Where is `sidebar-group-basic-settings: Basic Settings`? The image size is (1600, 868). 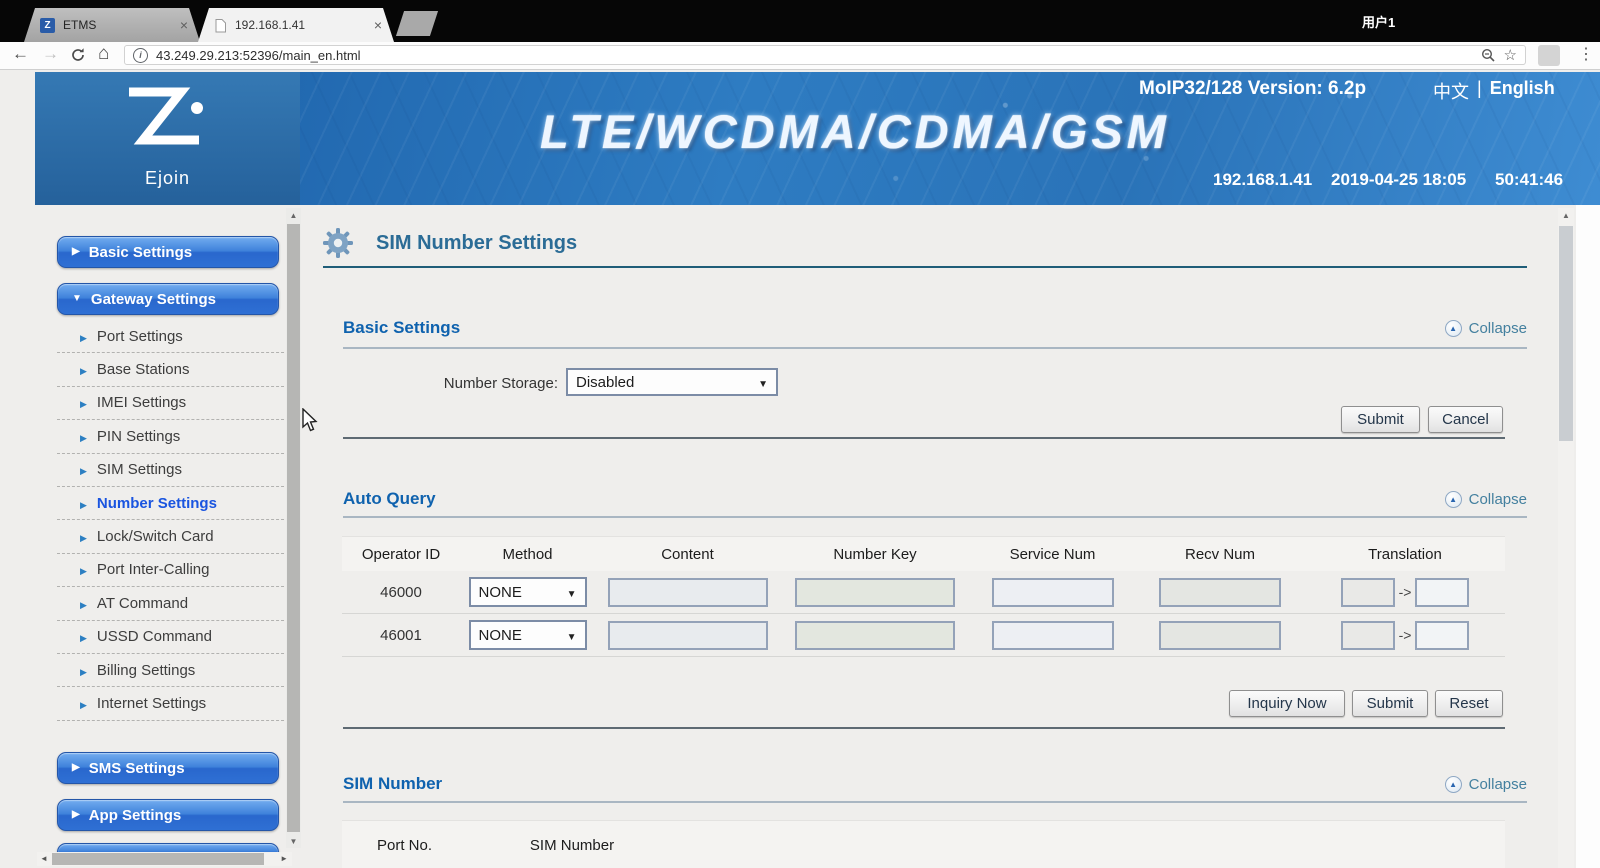 sidebar-group-basic-settings: Basic Settings is located at coordinates (168, 252).